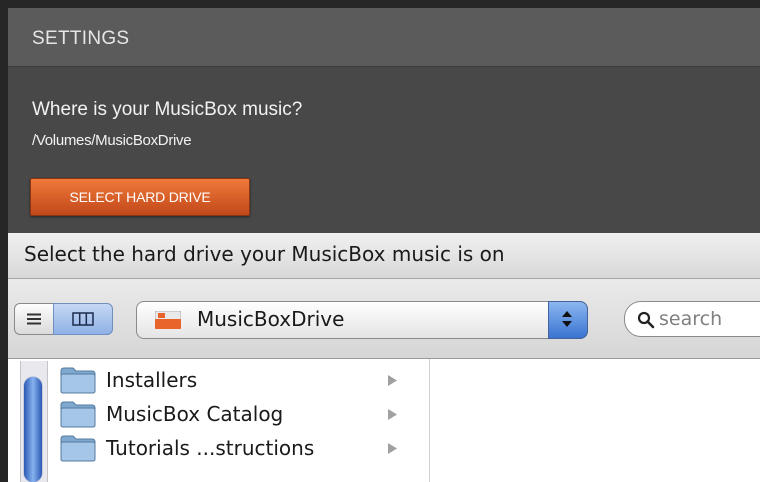  I want to click on popup-stepper, so click(568, 320).